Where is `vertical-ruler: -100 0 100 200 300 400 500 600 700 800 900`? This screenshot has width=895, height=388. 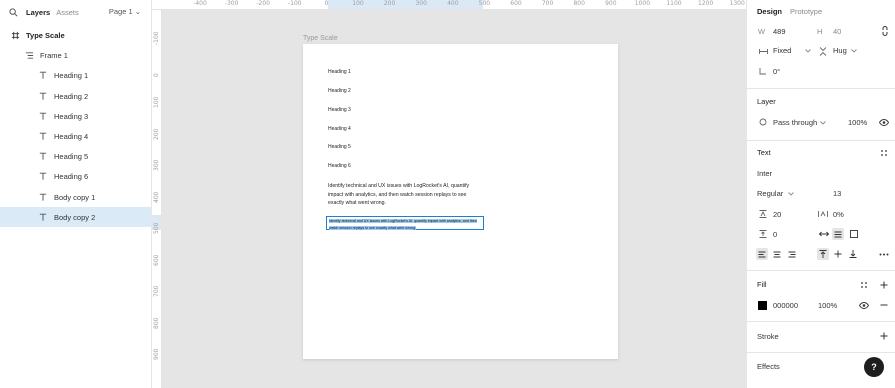 vertical-ruler: -100 0 100 200 300 400 500 600 700 800 900 is located at coordinates (157, 199).